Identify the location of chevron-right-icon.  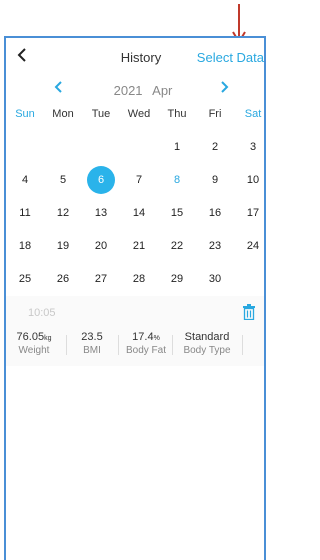
(225, 87).